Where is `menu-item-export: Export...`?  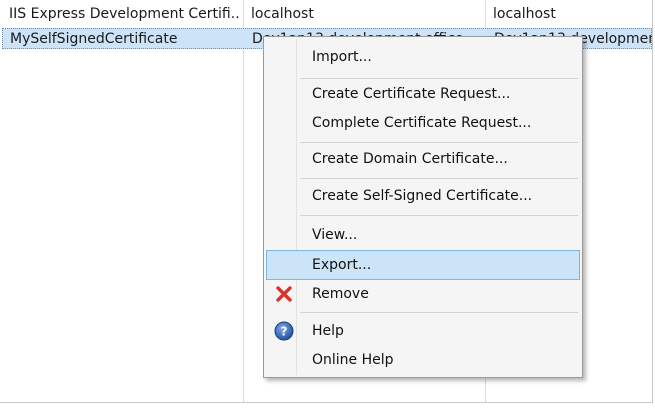 menu-item-export: Export... is located at coordinates (423, 265).